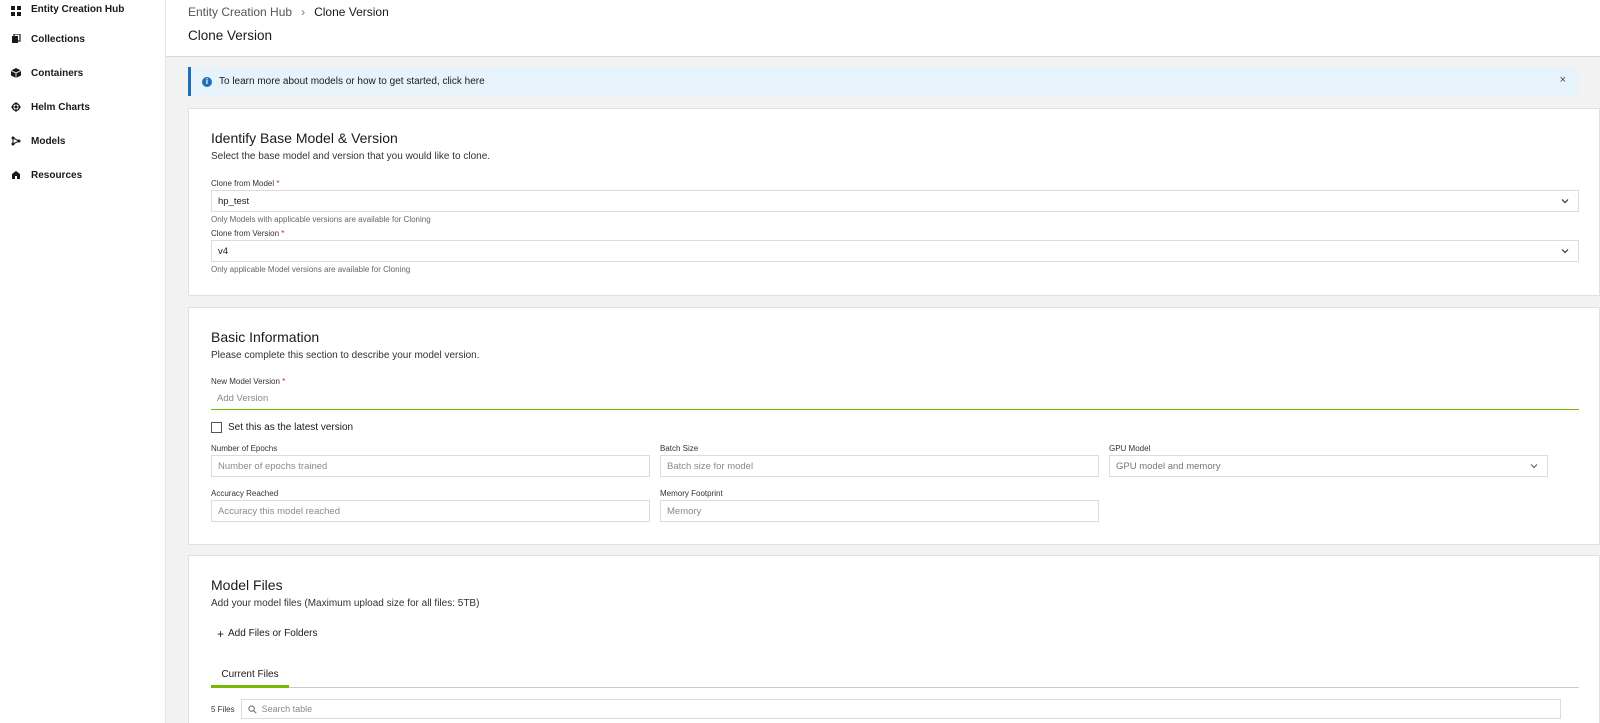 The height and width of the screenshot is (723, 1600). I want to click on collections-icon, so click(16, 39).